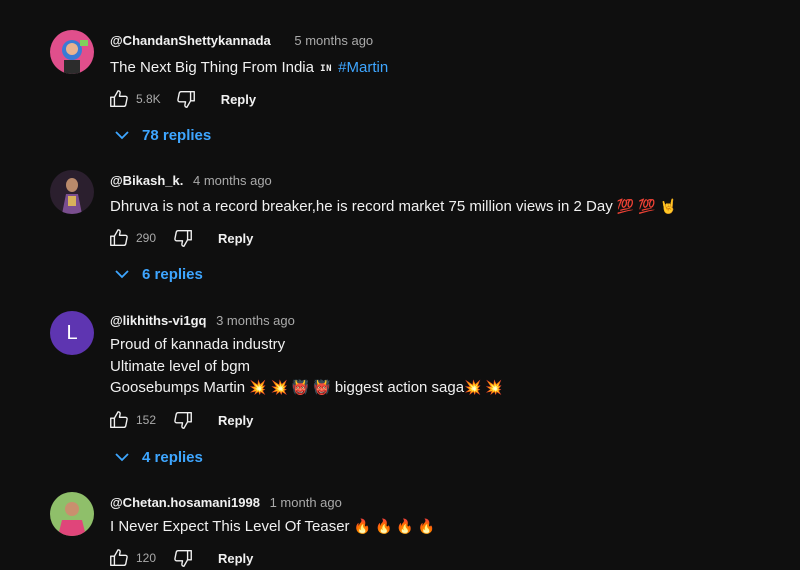  What do you see at coordinates (172, 457) in the screenshot?
I see `replies-count-label: 4 replies` at bounding box center [172, 457].